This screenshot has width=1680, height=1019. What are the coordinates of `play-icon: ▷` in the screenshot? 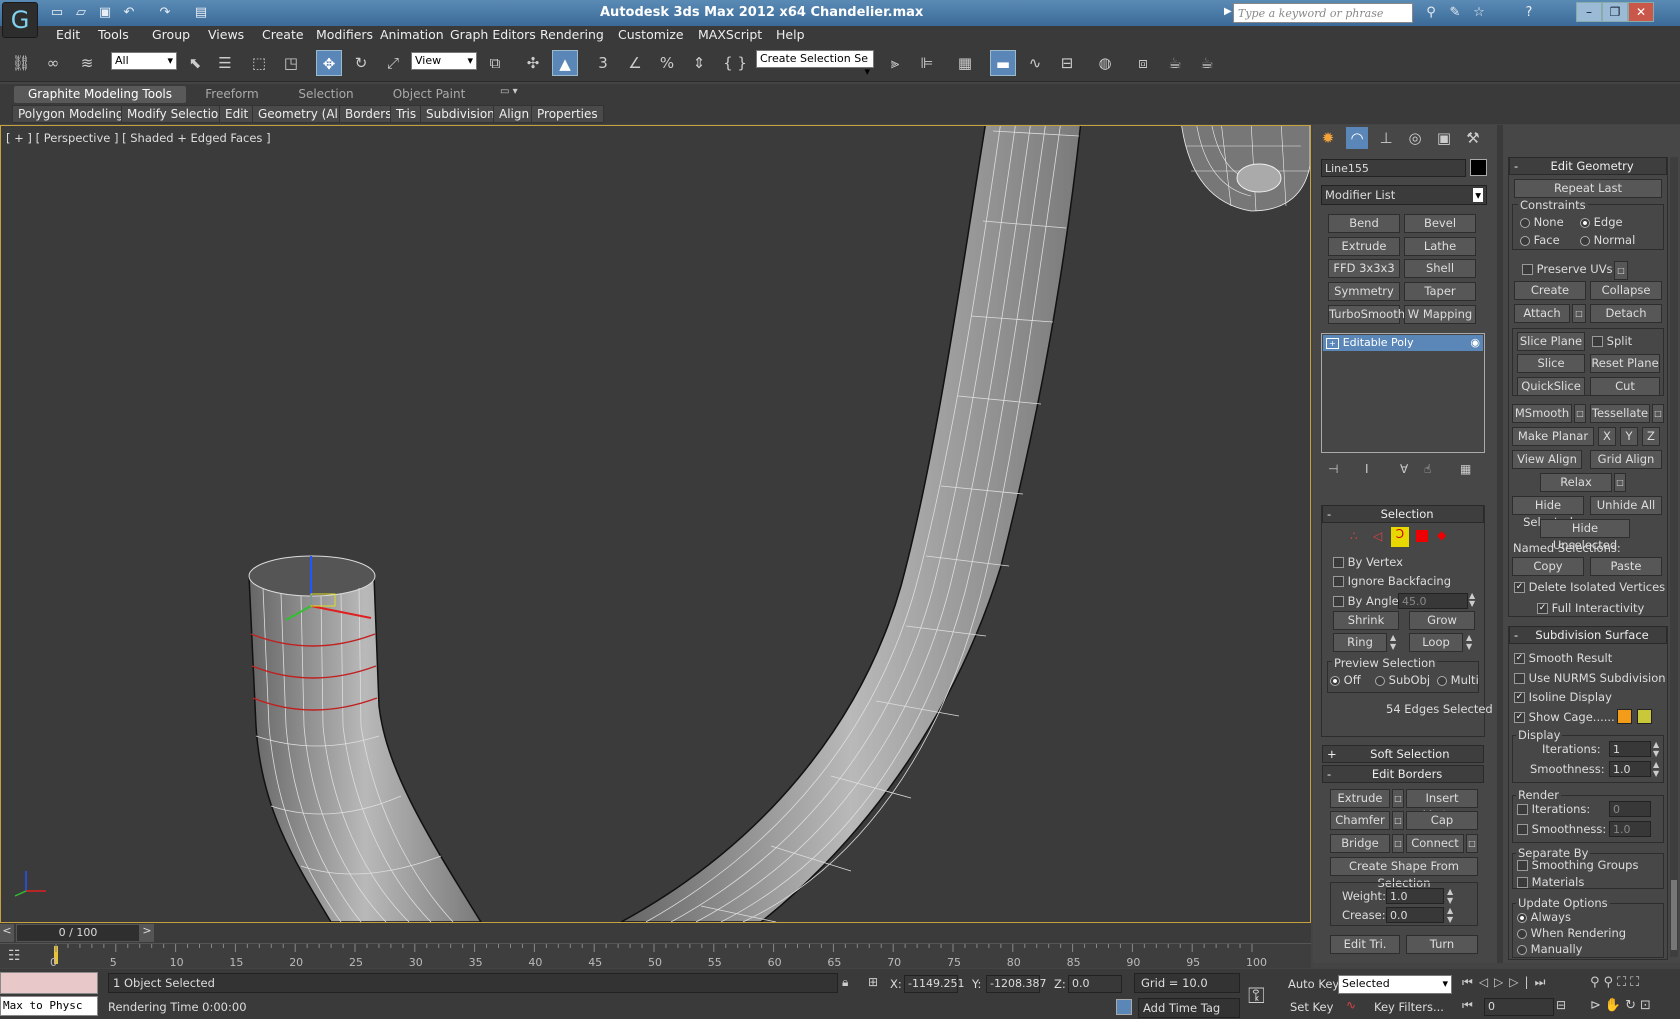 It's located at (1501, 982).